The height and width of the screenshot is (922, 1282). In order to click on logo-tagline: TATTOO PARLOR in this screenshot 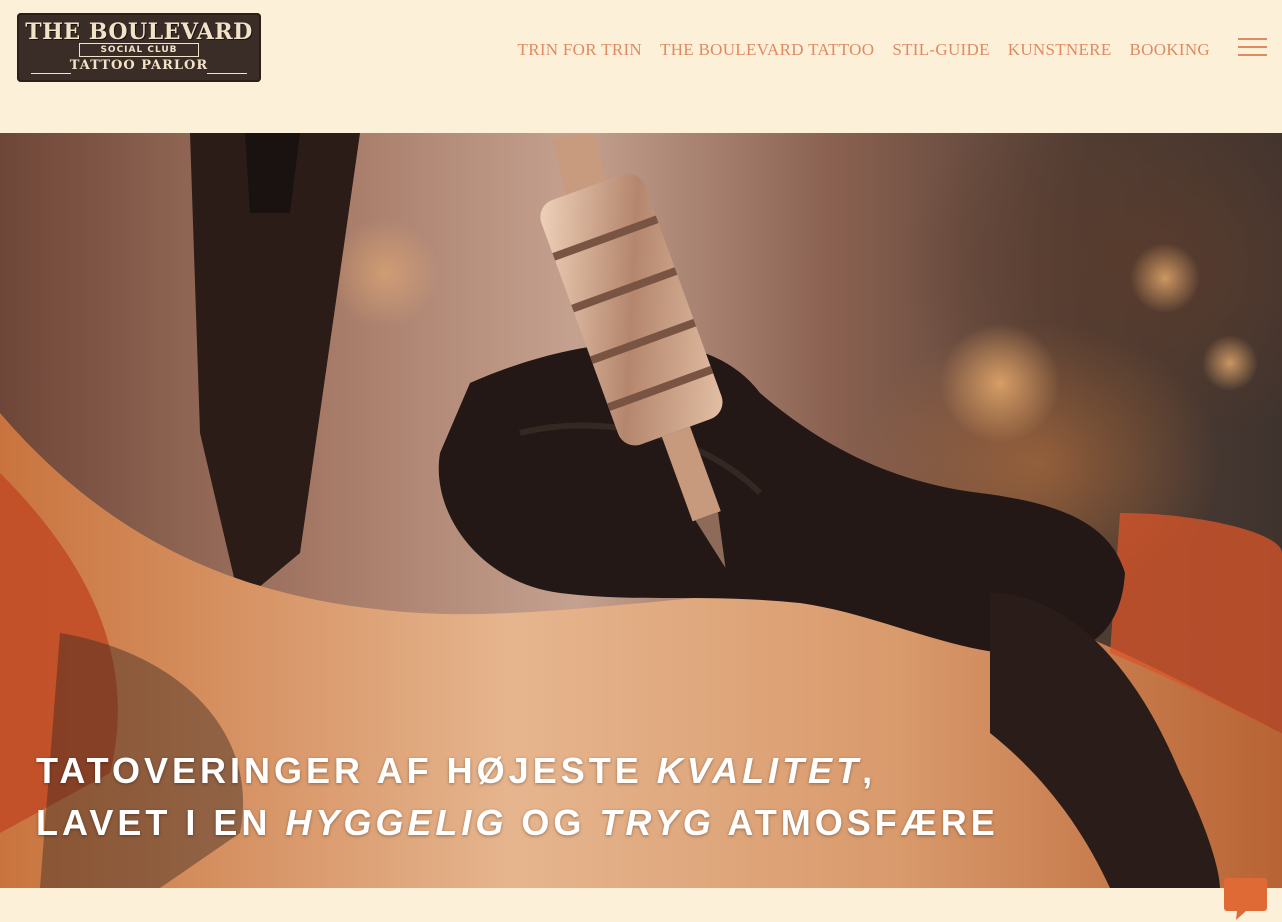, I will do `click(139, 65)`.